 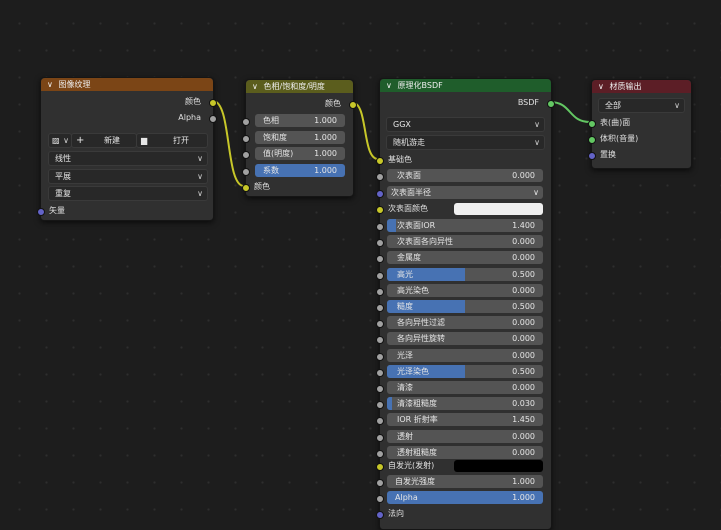 I want to click on subsurface-color-swatch, so click(x=498, y=209).